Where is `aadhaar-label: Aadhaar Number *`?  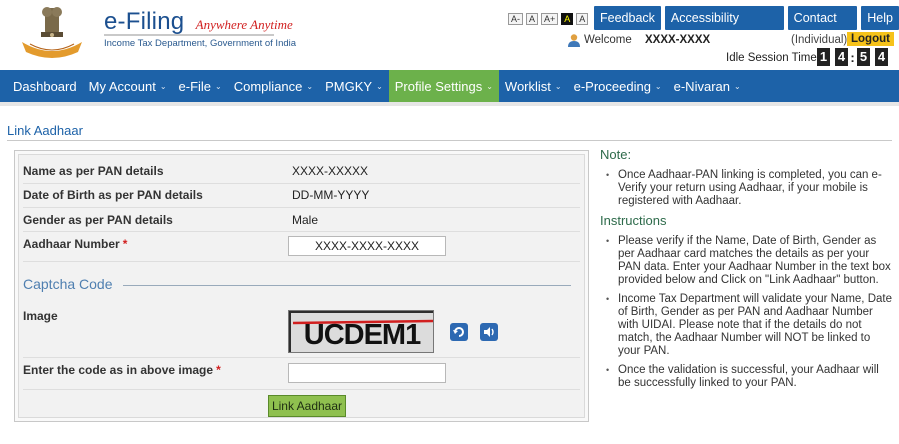 aadhaar-label: Aadhaar Number * is located at coordinates (75, 244).